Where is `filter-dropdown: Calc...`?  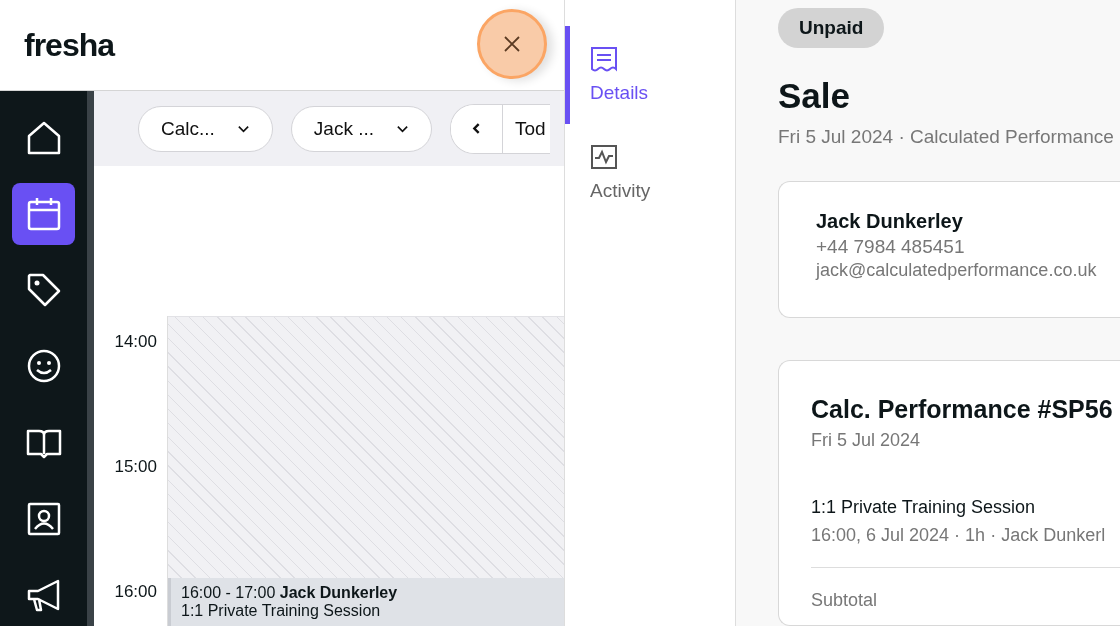 filter-dropdown: Calc... is located at coordinates (205, 128).